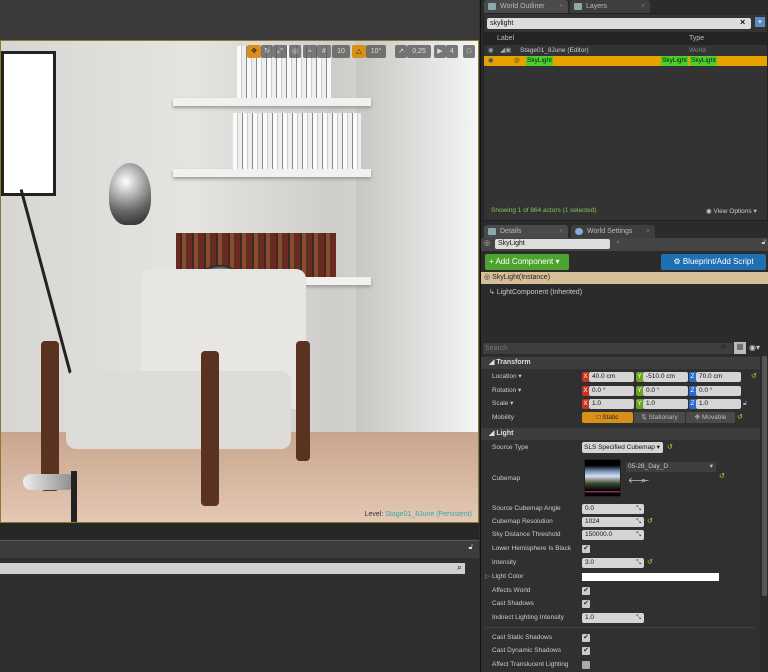 This screenshot has width=768, height=672. What do you see at coordinates (440, 51) in the screenshot?
I see `camera-speed-icon: ▶` at bounding box center [440, 51].